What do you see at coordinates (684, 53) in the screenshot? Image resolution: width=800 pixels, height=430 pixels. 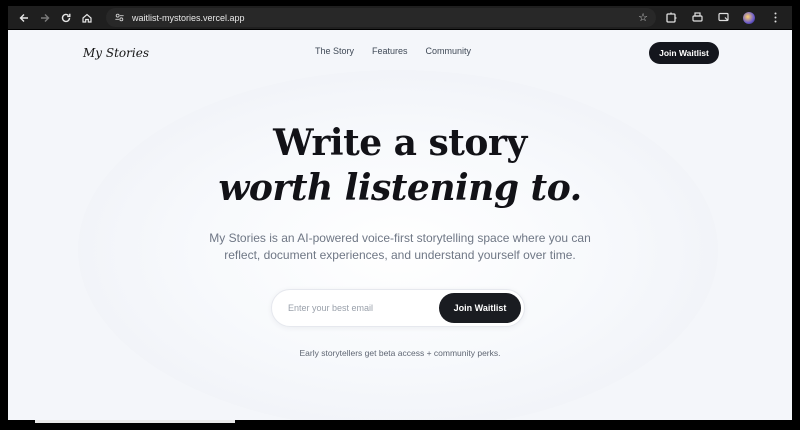 I see `join-waitlist-header-button: Join Waitlist` at bounding box center [684, 53].